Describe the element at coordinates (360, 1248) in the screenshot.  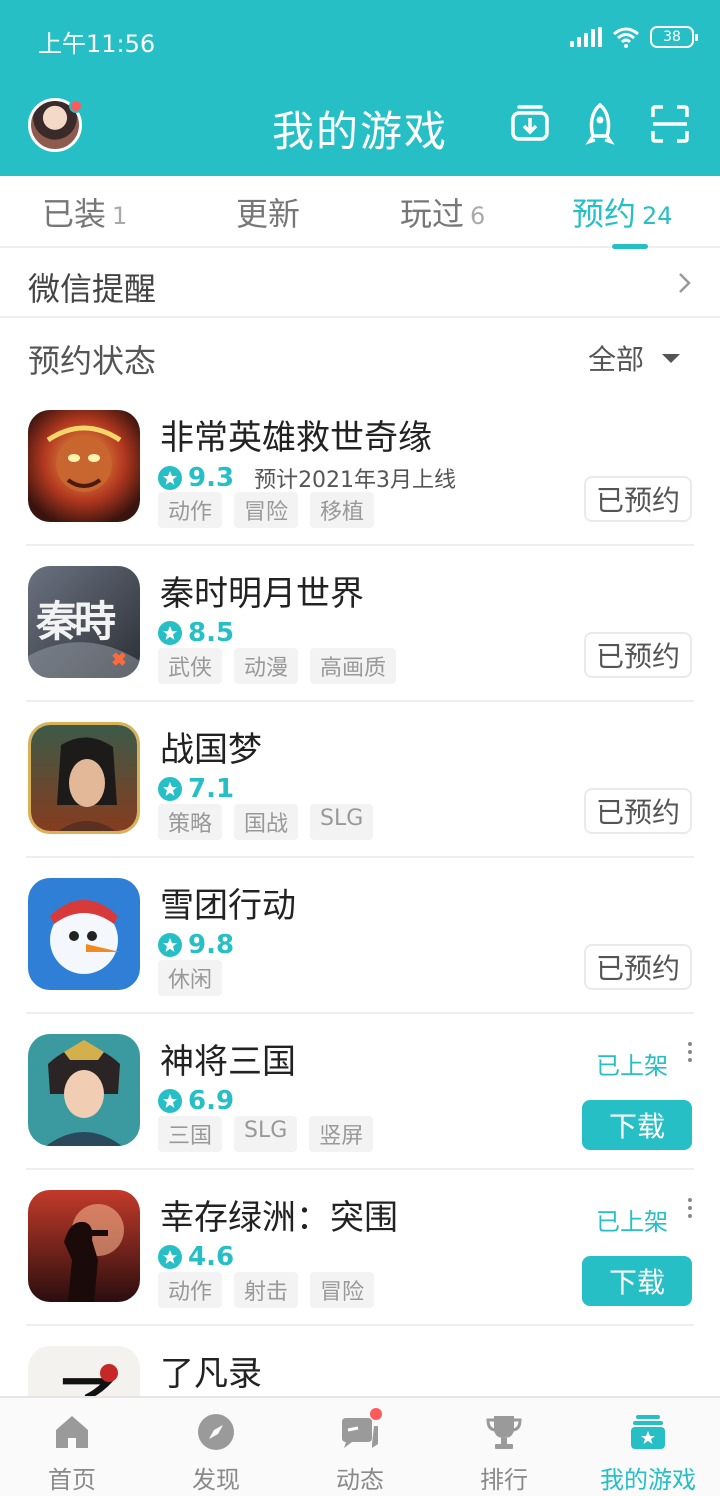
I see `game-row: 幸存绿洲：突围 4.6 动作 射击 冒险 已上架 下载` at that location.